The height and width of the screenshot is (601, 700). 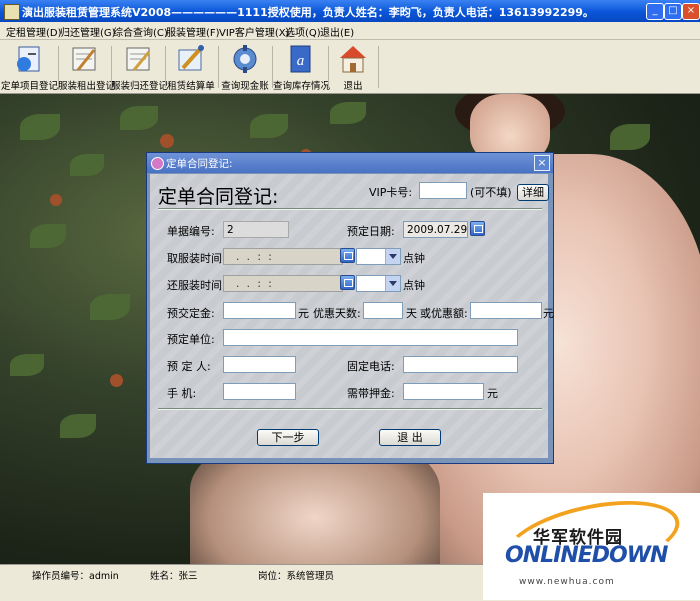 I want to click on toolbar-exit: 退出, so click(x=354, y=67).